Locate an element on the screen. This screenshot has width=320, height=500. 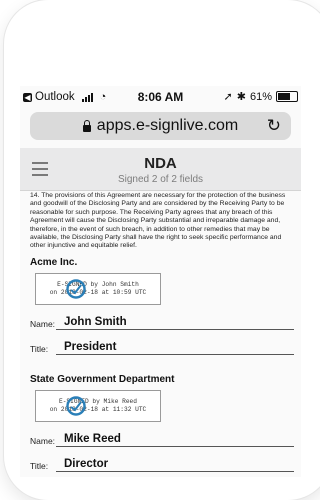
title-value: President is located at coordinates (175, 347).